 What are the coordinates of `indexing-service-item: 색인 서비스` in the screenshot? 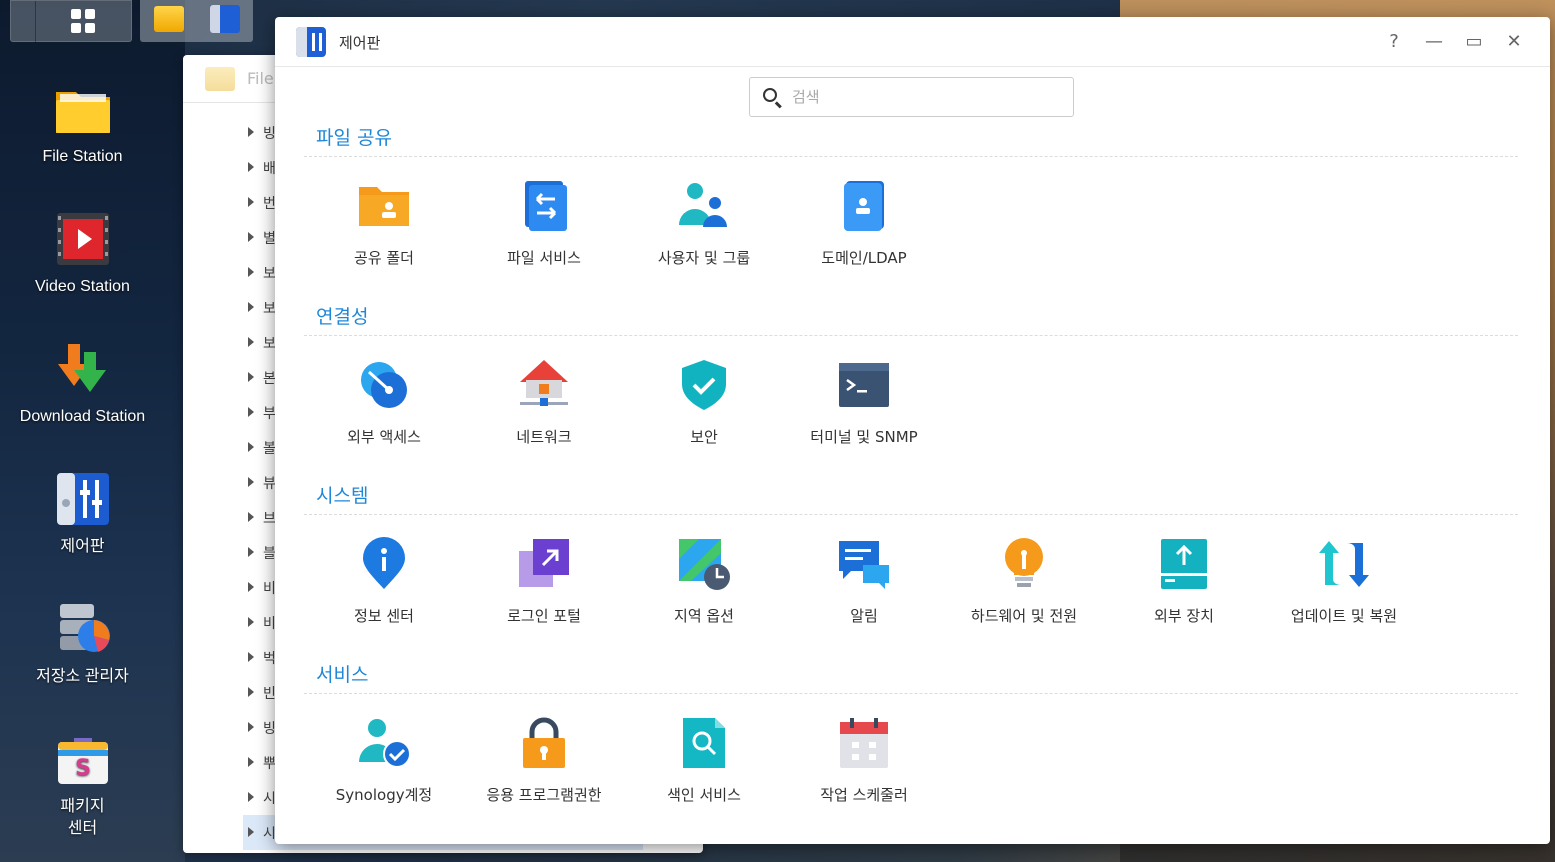 It's located at (704, 759).